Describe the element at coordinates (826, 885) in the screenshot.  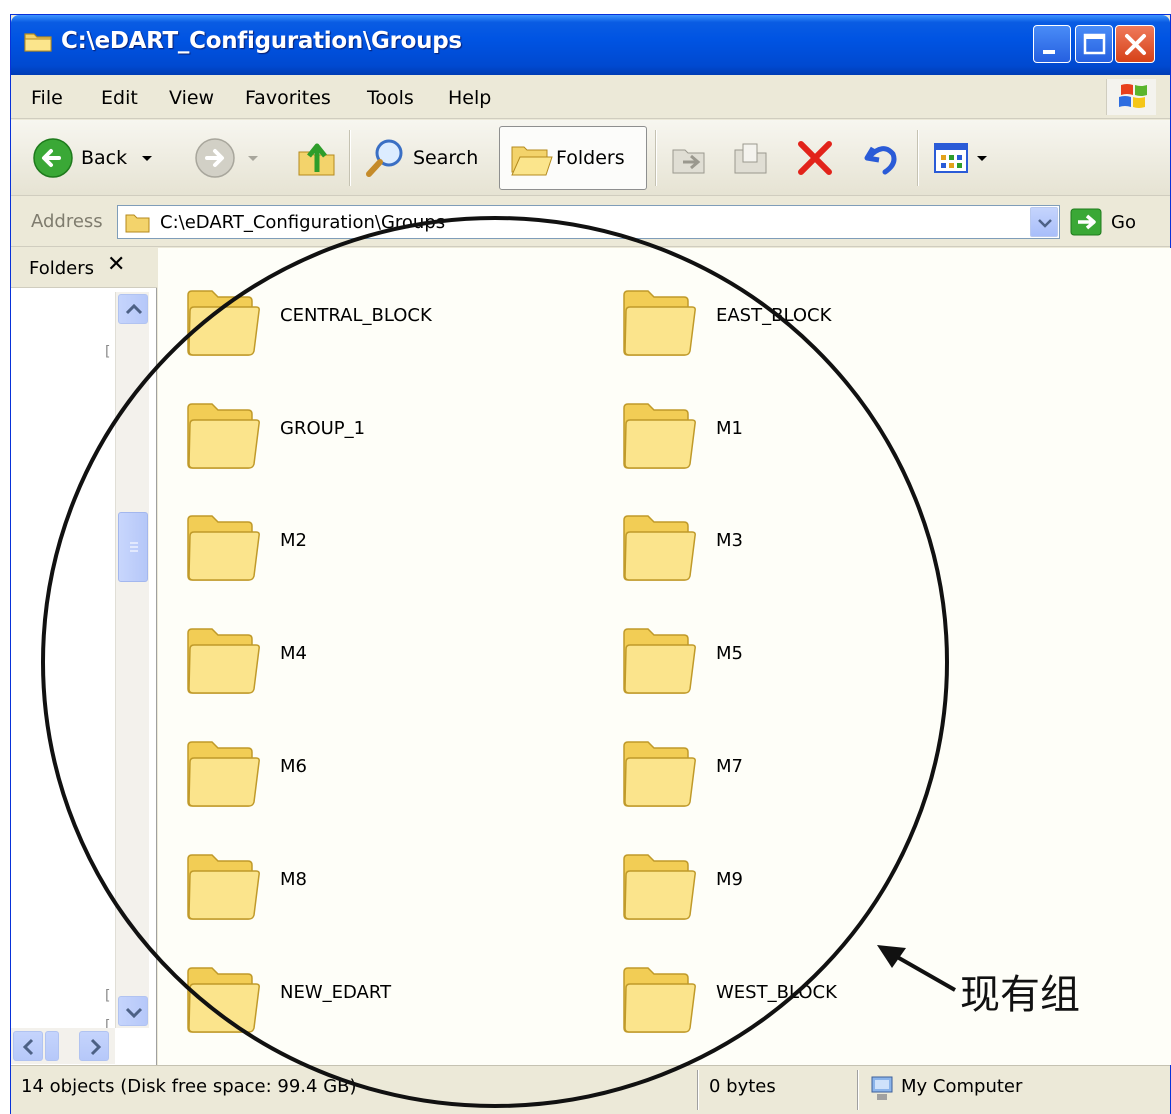
I see `folder-item: M9` at that location.